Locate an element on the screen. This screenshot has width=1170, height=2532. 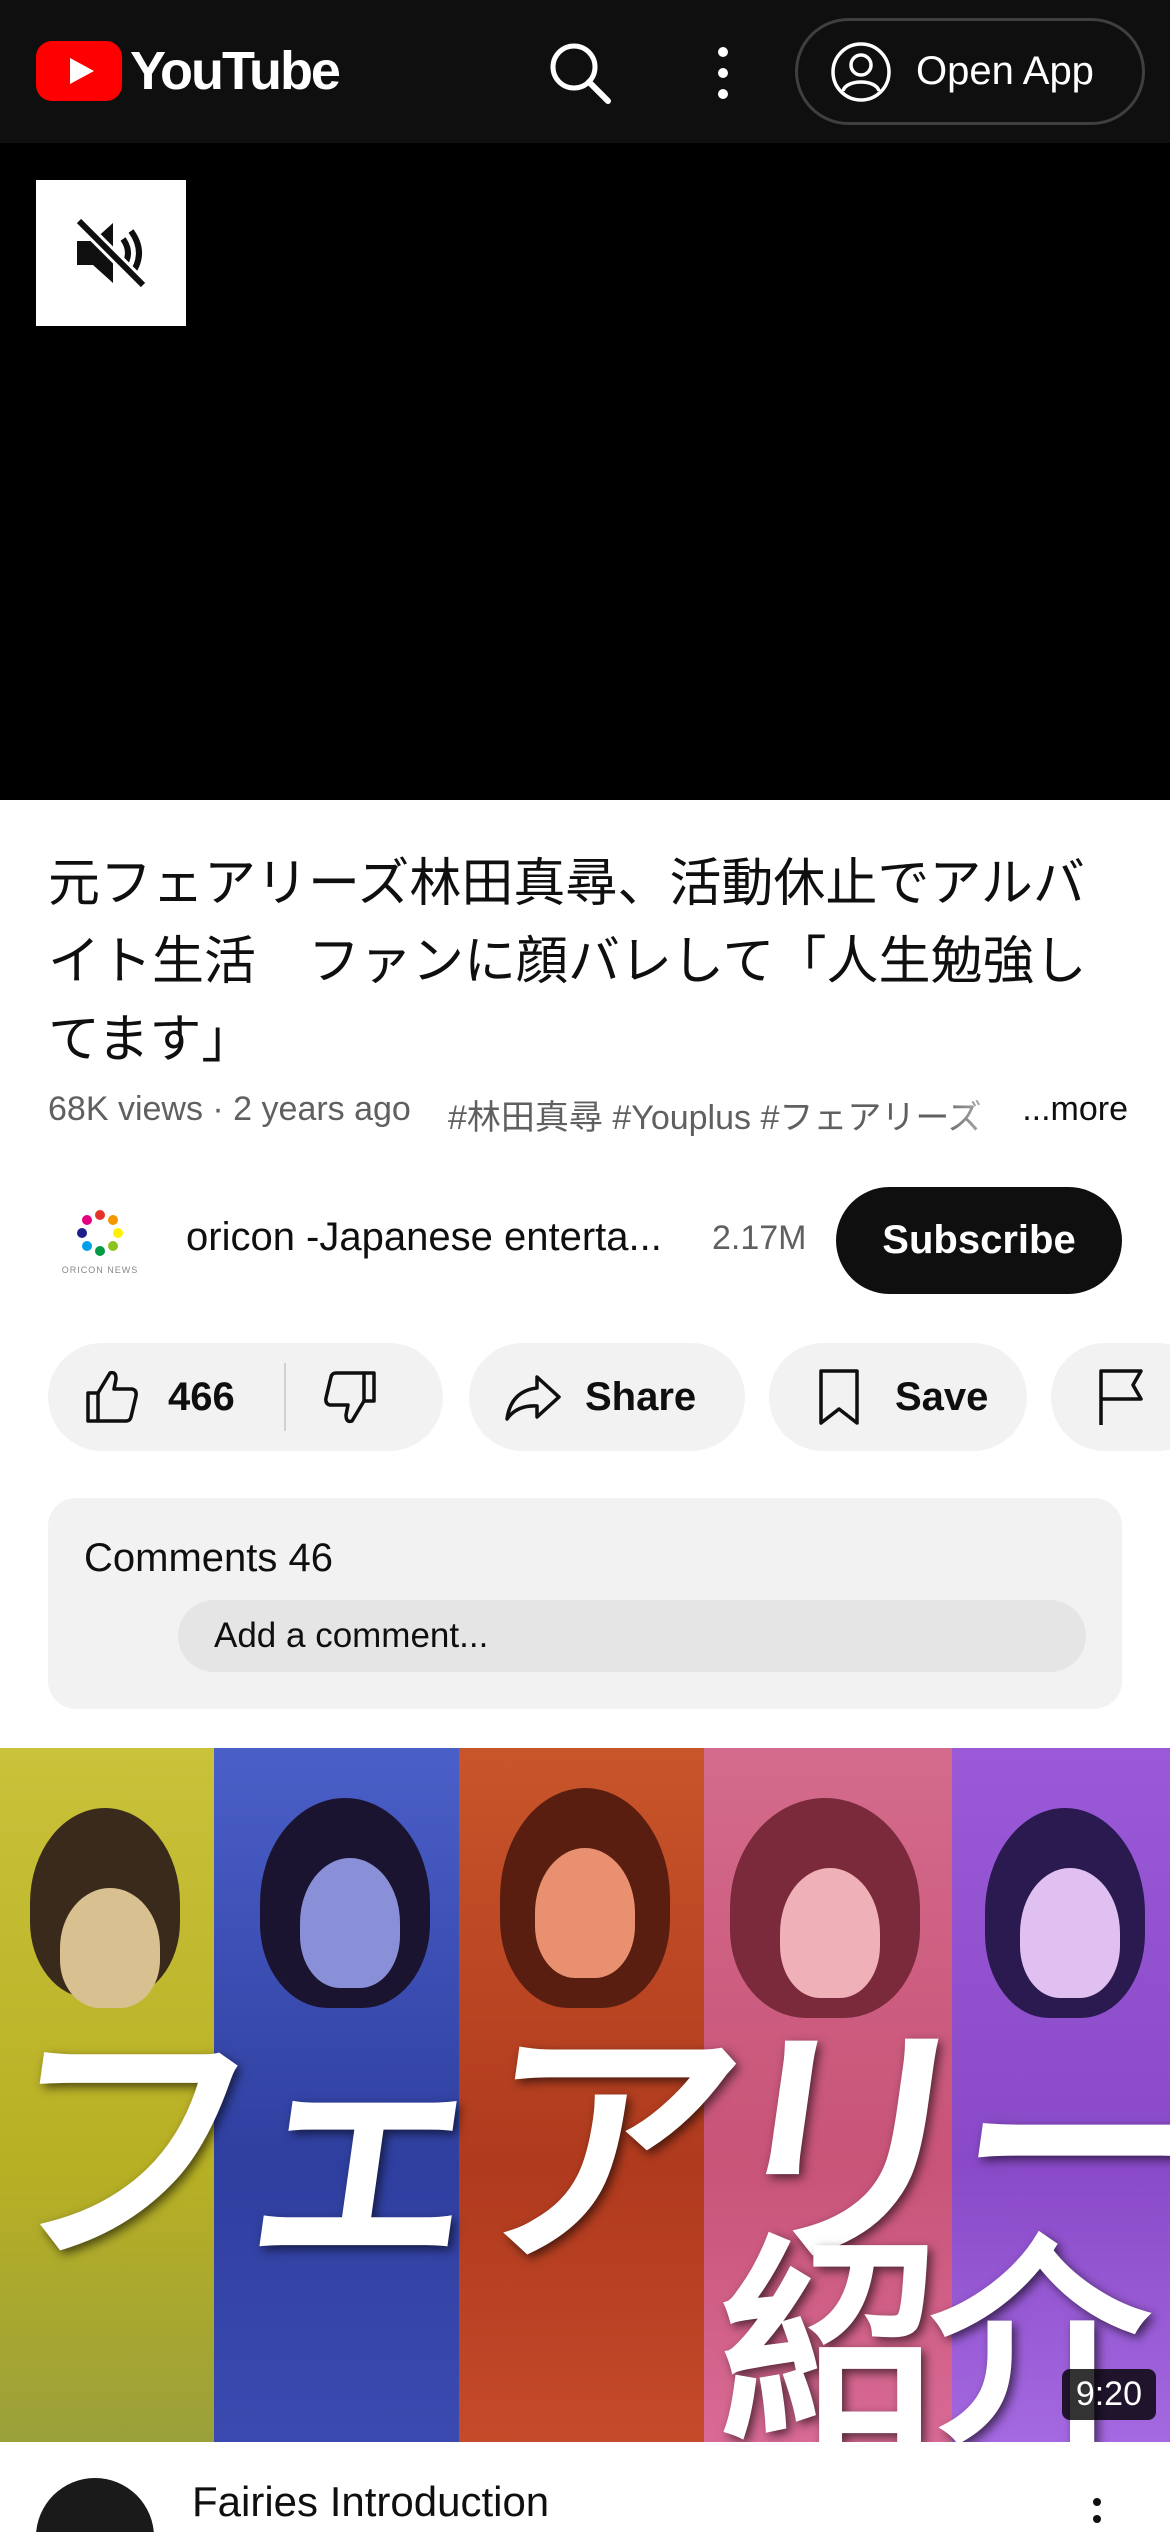
channel-avatar: ORICON NEWS is located at coordinates (100, 1240).